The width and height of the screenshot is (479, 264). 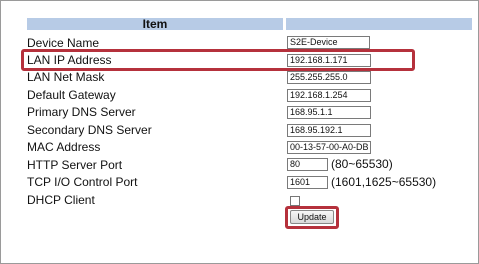 What do you see at coordinates (384, 182) in the screenshot?
I see `tcp-io-port-range-hint: (1601,1625~65530)` at bounding box center [384, 182].